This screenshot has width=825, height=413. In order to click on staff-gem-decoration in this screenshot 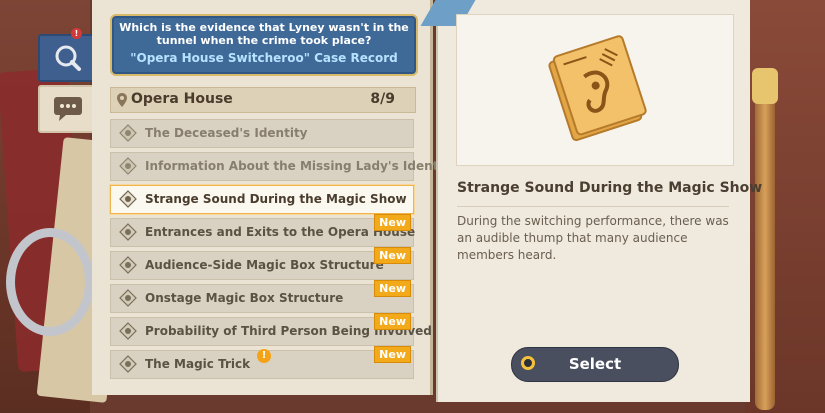, I will do `click(765, 86)`.